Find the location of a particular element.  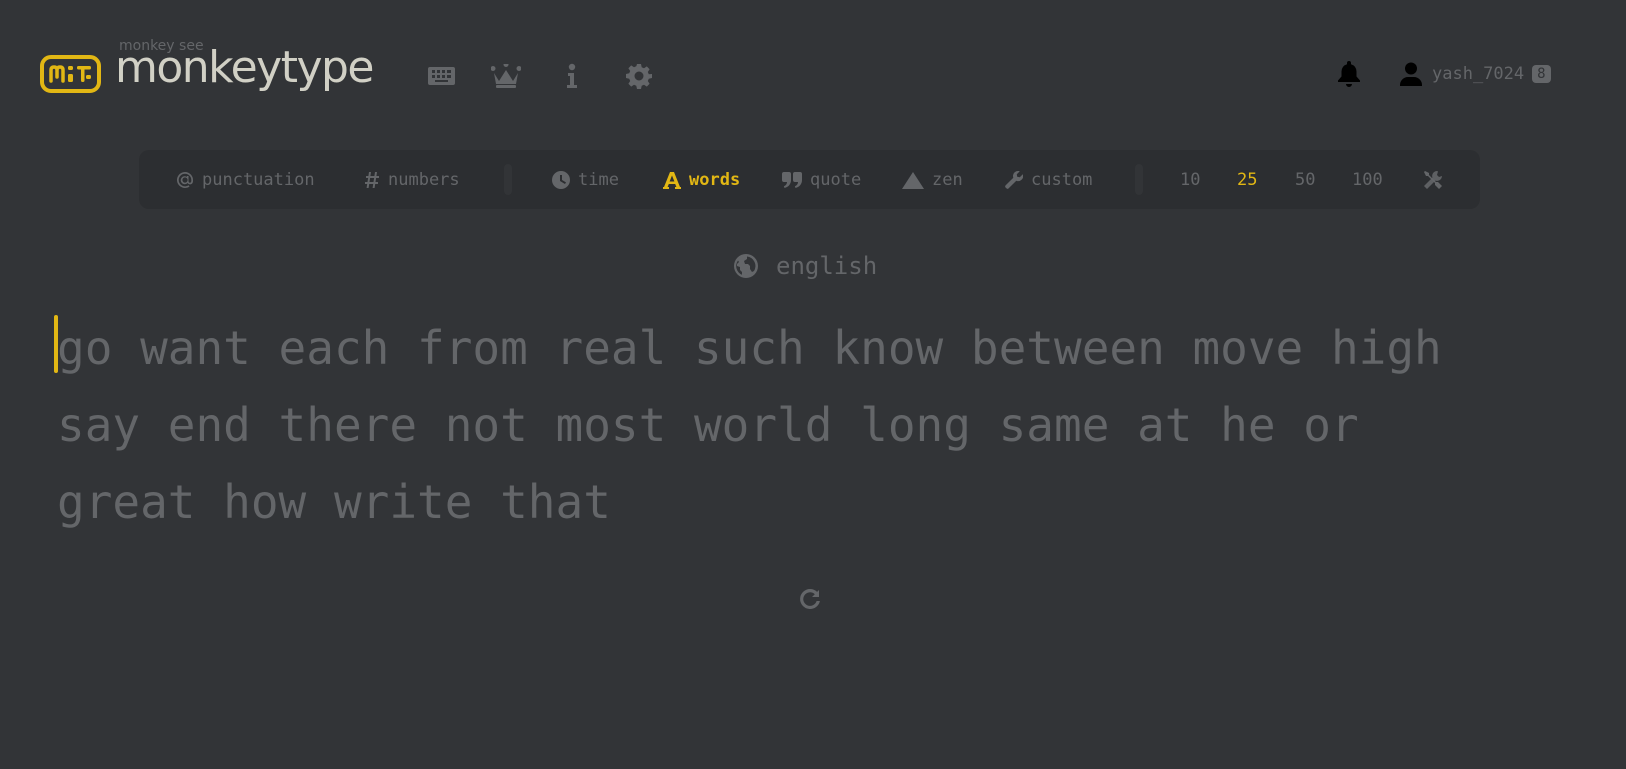

language-button: english is located at coordinates (805, 266).